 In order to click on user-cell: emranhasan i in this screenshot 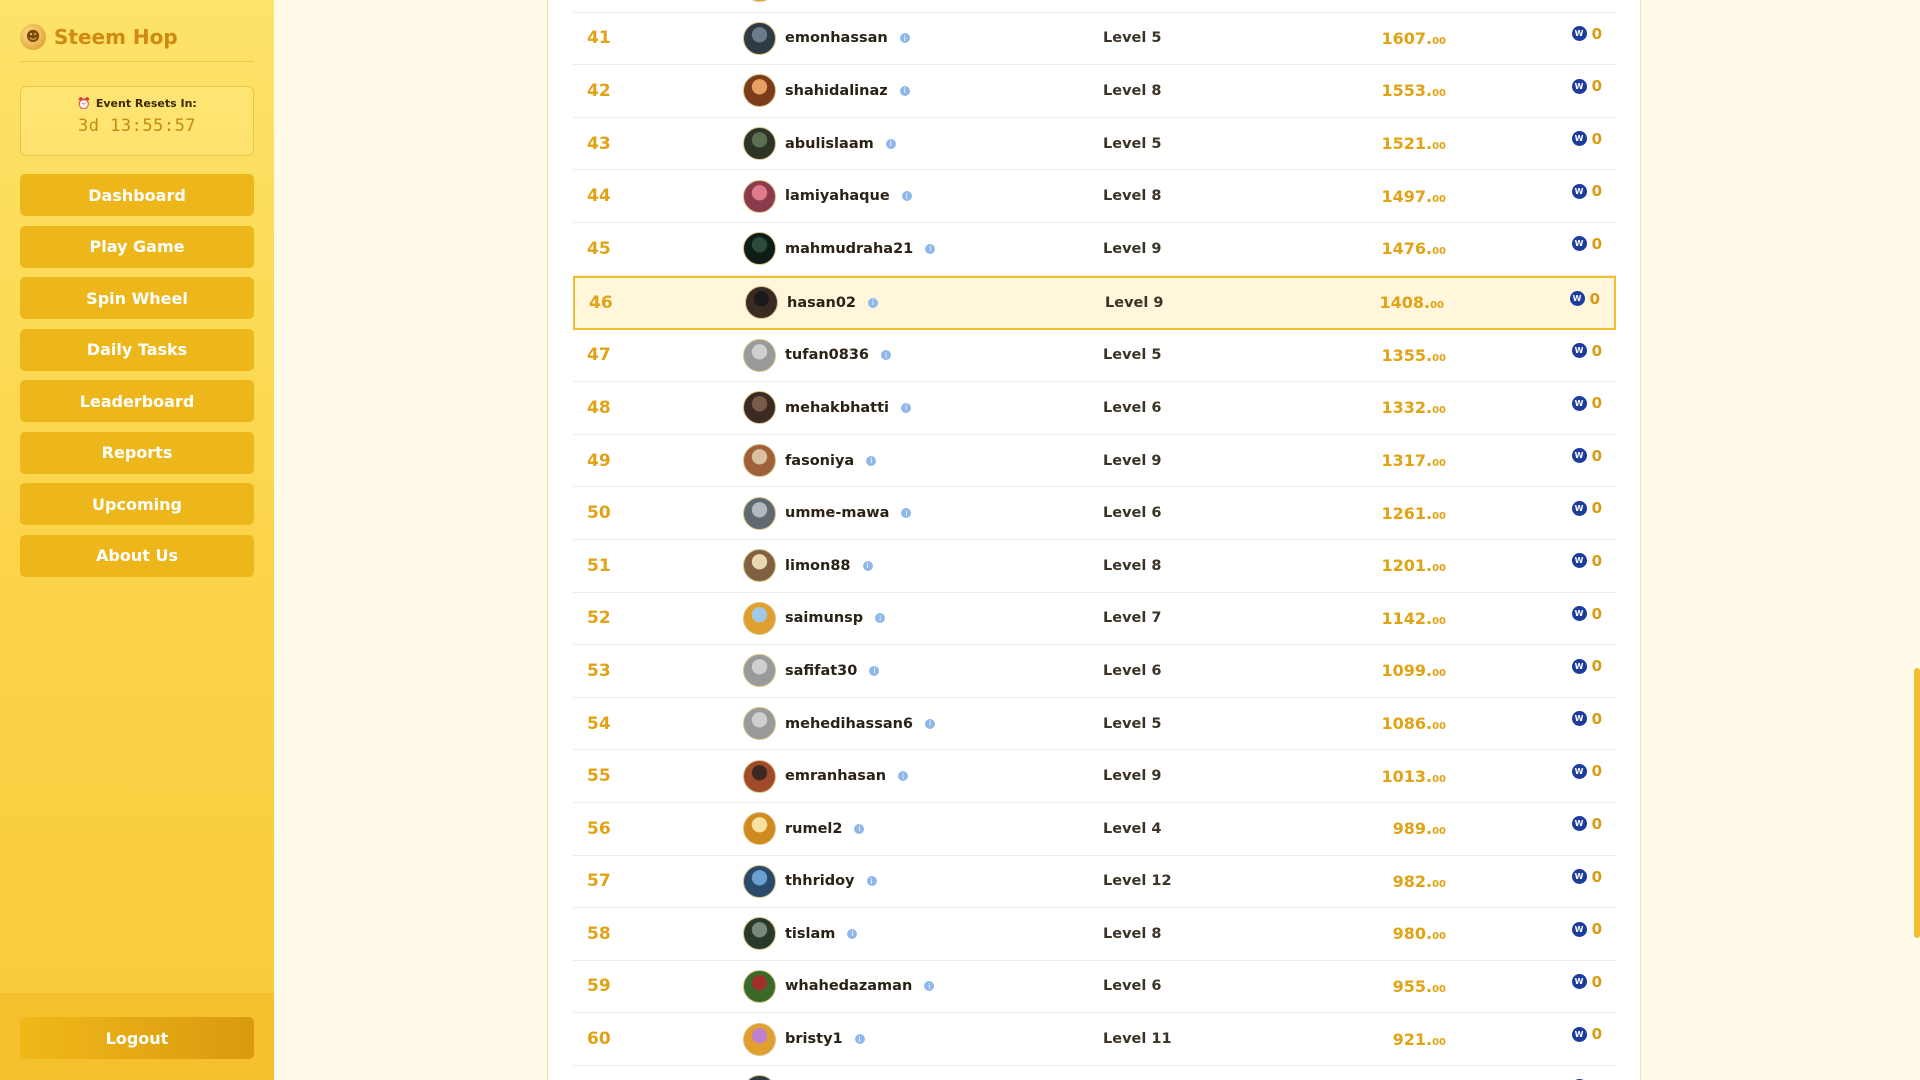, I will do `click(826, 776)`.